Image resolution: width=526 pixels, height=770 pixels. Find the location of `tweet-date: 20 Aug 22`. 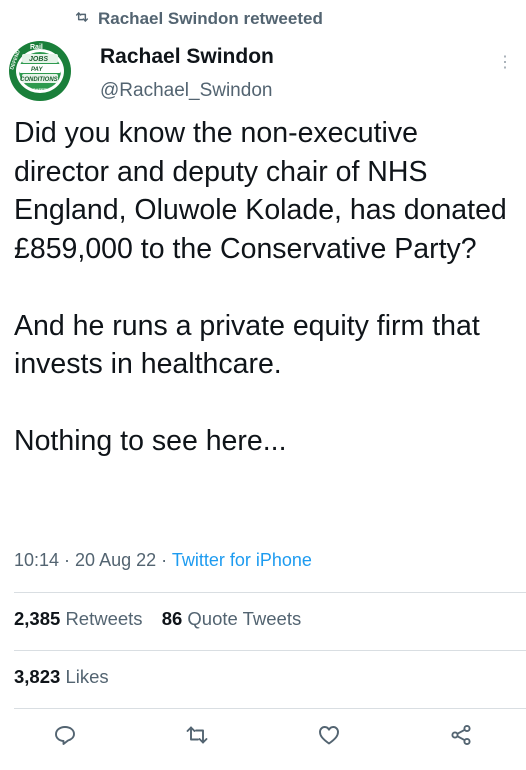

tweet-date: 20 Aug 22 is located at coordinates (115, 560).